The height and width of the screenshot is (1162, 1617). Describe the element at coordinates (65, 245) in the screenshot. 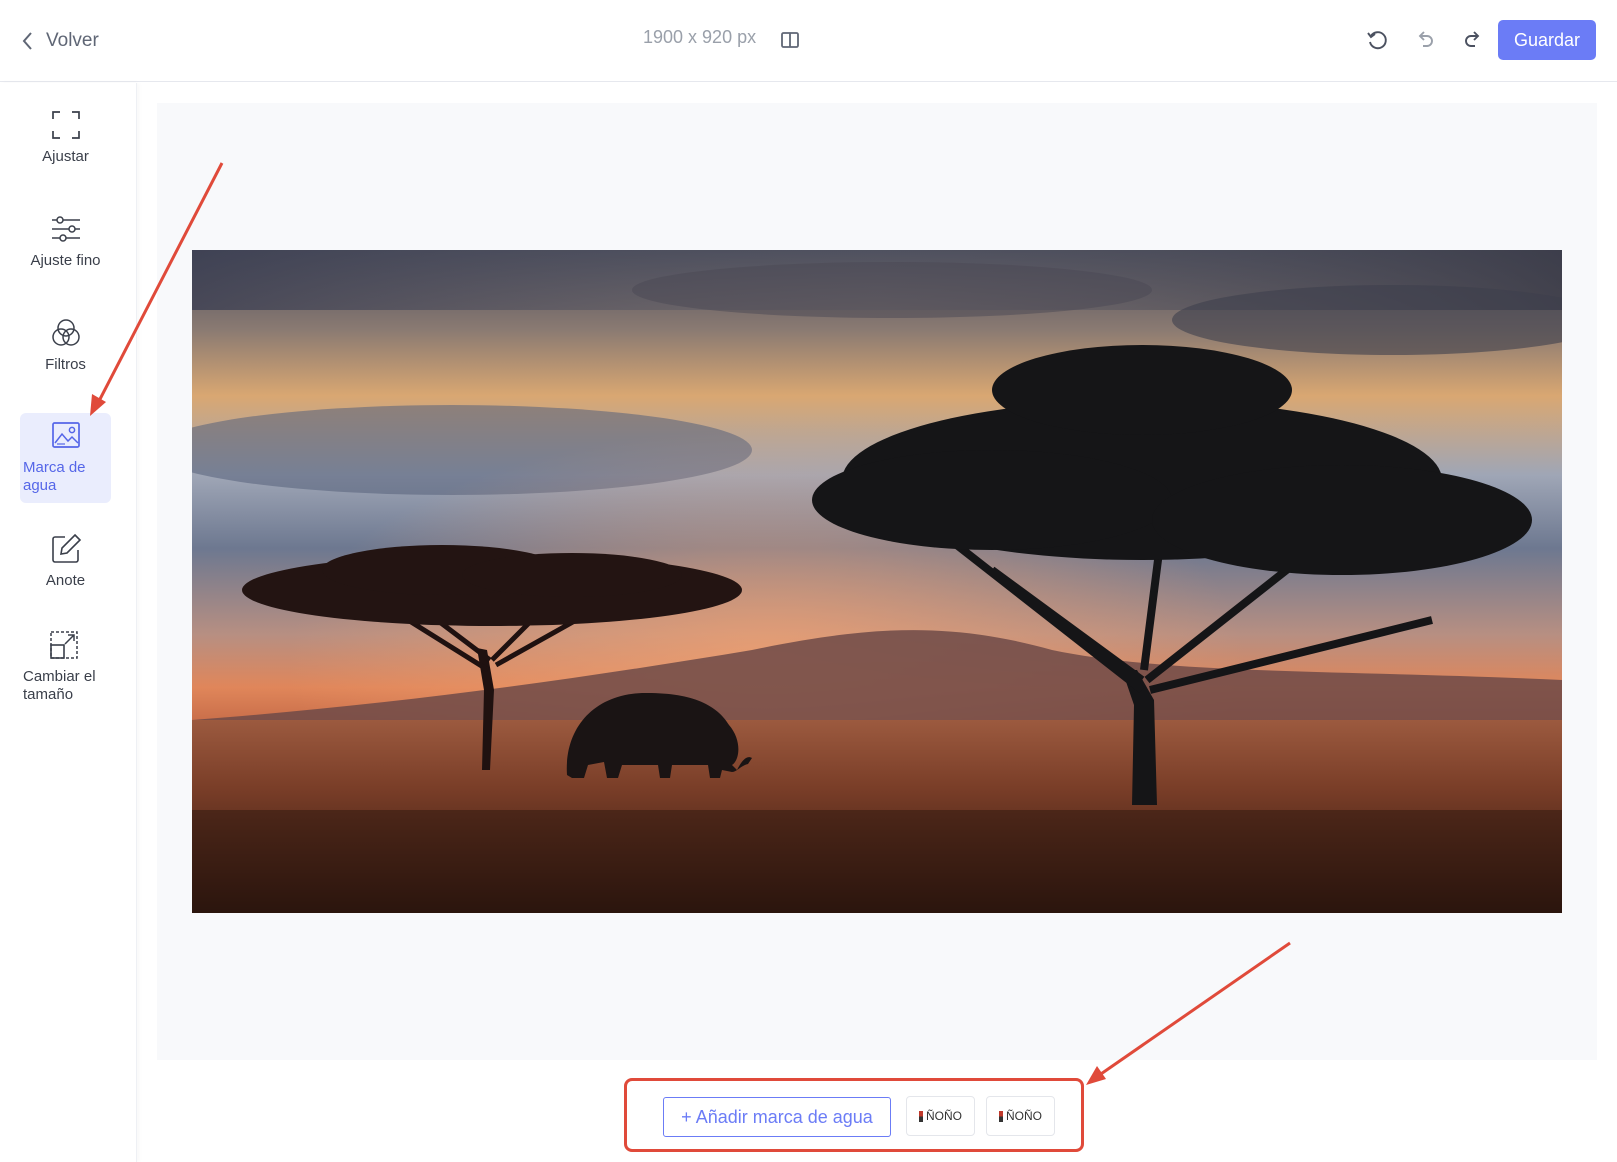

I see `tool-ajuste-fino: Ajuste fino` at that location.